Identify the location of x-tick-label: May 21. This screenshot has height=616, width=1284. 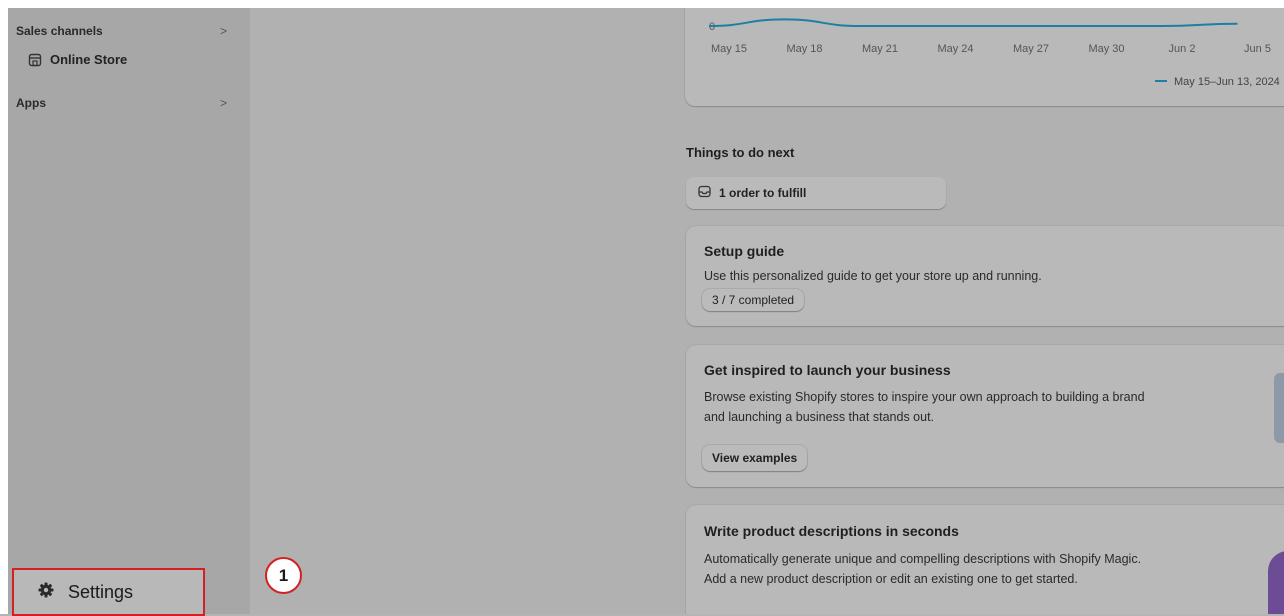
(880, 49).